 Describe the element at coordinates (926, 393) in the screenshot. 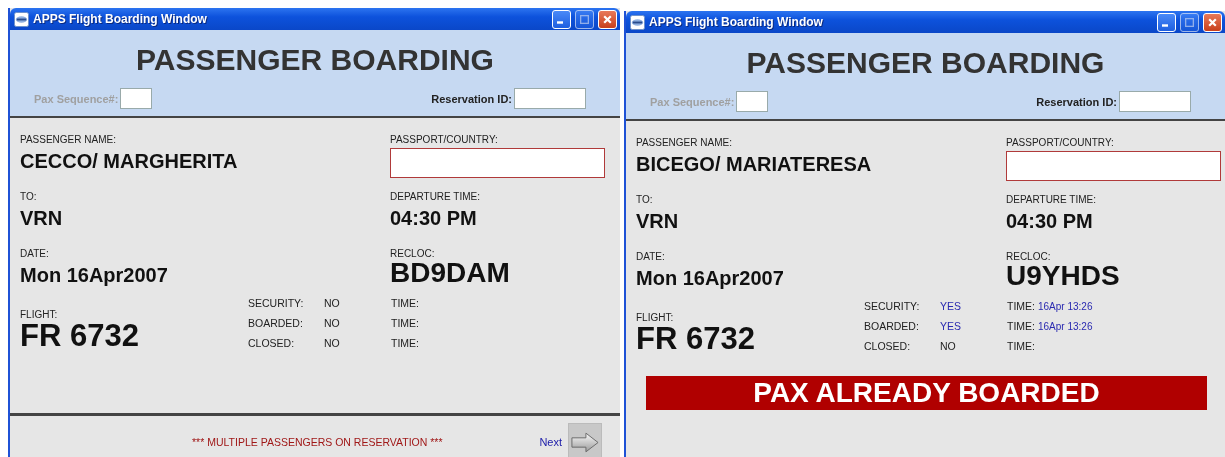

I see `alert-banner: PAX ALREADY BOARDED` at that location.